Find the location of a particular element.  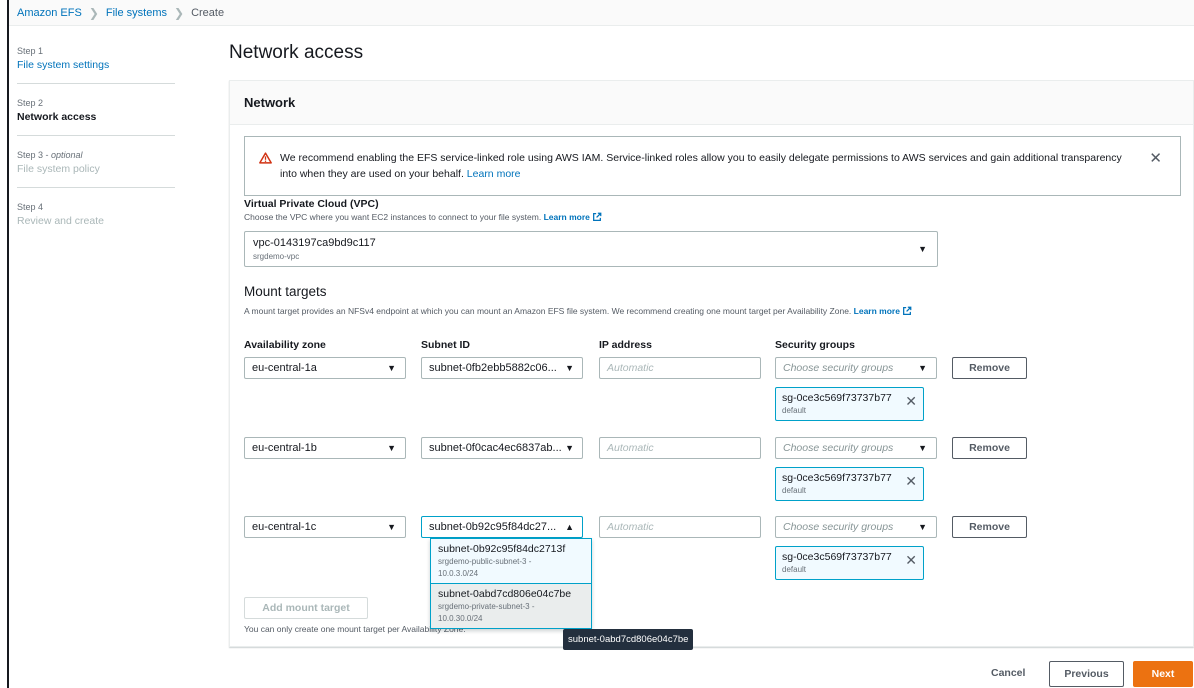

security-group-token-row-1: sg-0ce3c569f73737b77 default ✕ is located at coordinates (849, 404).